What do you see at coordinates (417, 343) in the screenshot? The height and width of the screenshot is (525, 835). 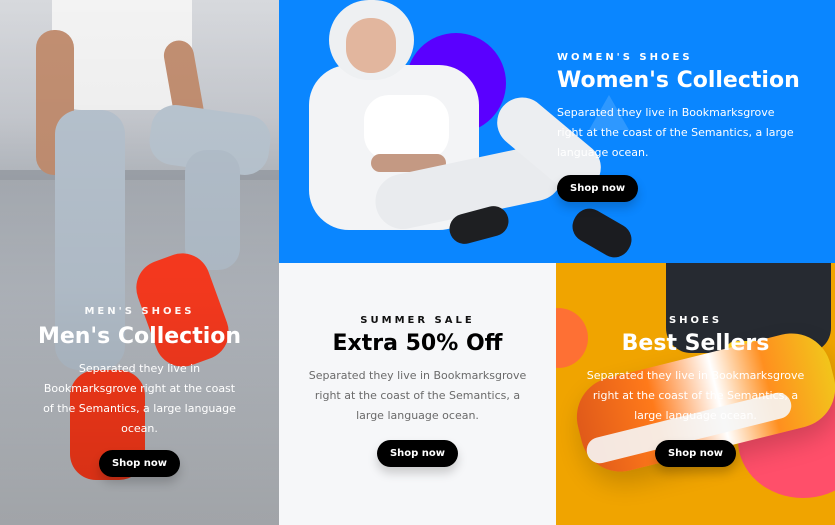 I see `sale-title: Extra 50% Off` at bounding box center [417, 343].